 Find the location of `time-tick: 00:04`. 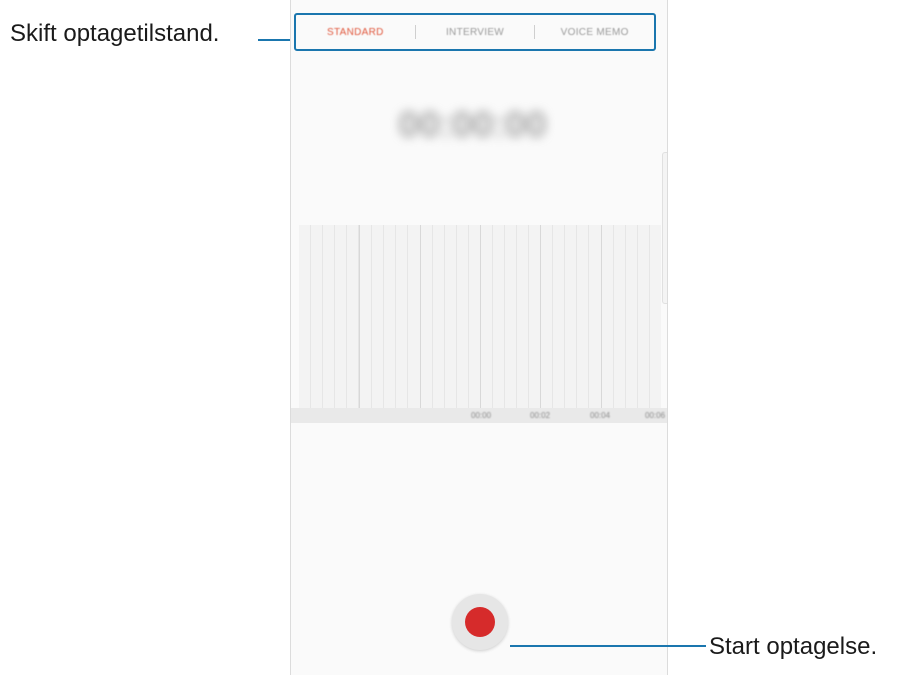

time-tick: 00:04 is located at coordinates (600, 415).